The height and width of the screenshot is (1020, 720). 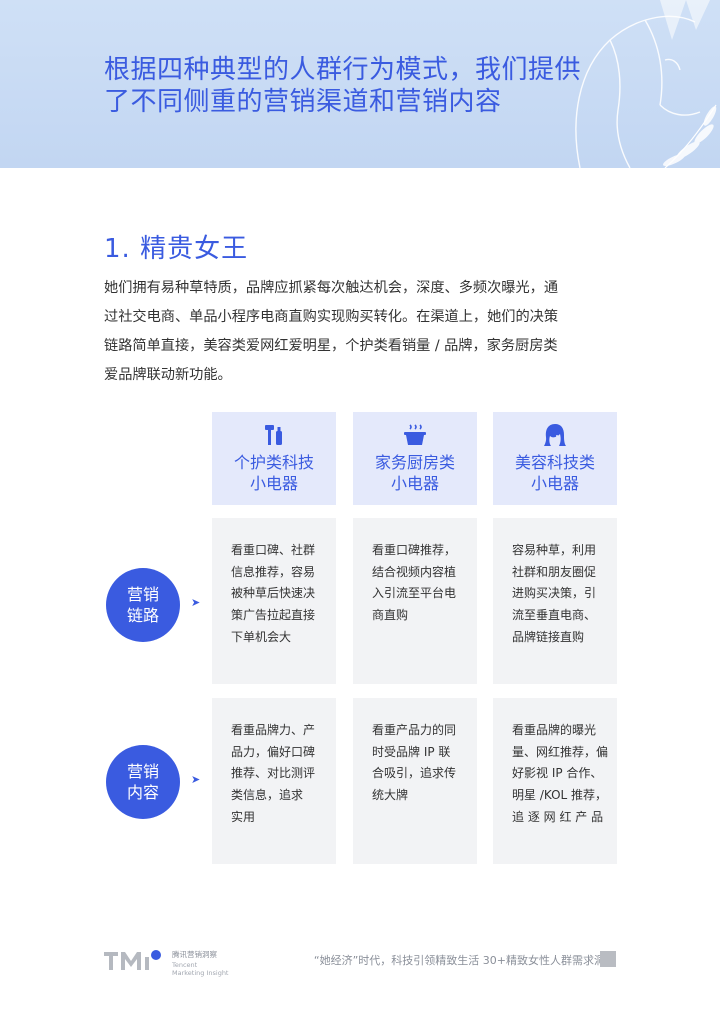 What do you see at coordinates (554, 571) in the screenshot?
I see `cell-line: 社群和朋友圈促` at bounding box center [554, 571].